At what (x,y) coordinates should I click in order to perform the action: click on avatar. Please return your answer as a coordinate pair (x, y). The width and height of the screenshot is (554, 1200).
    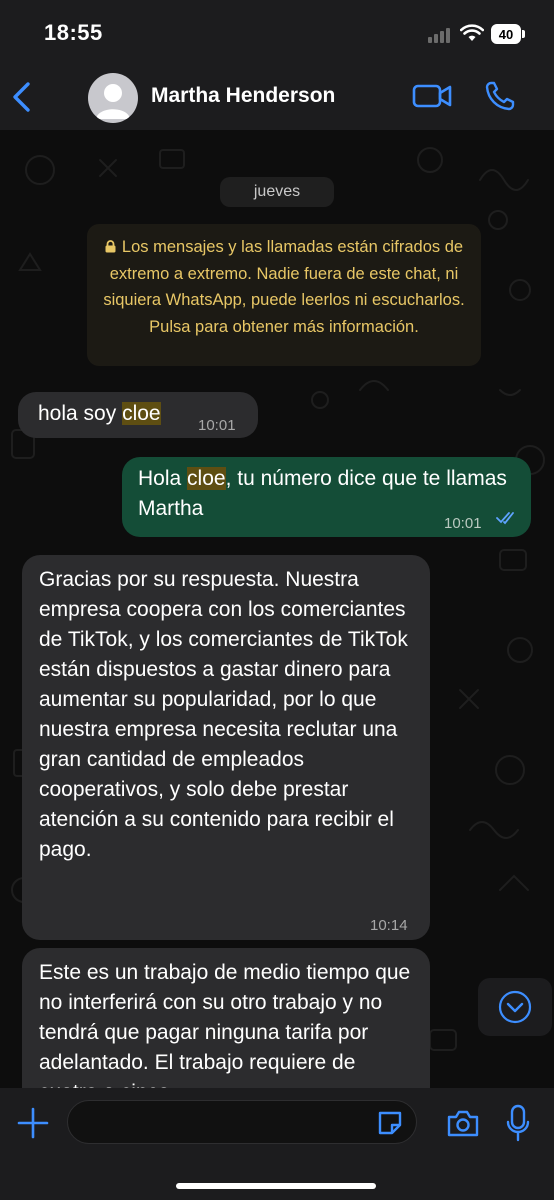
    Looking at the image, I should click on (113, 98).